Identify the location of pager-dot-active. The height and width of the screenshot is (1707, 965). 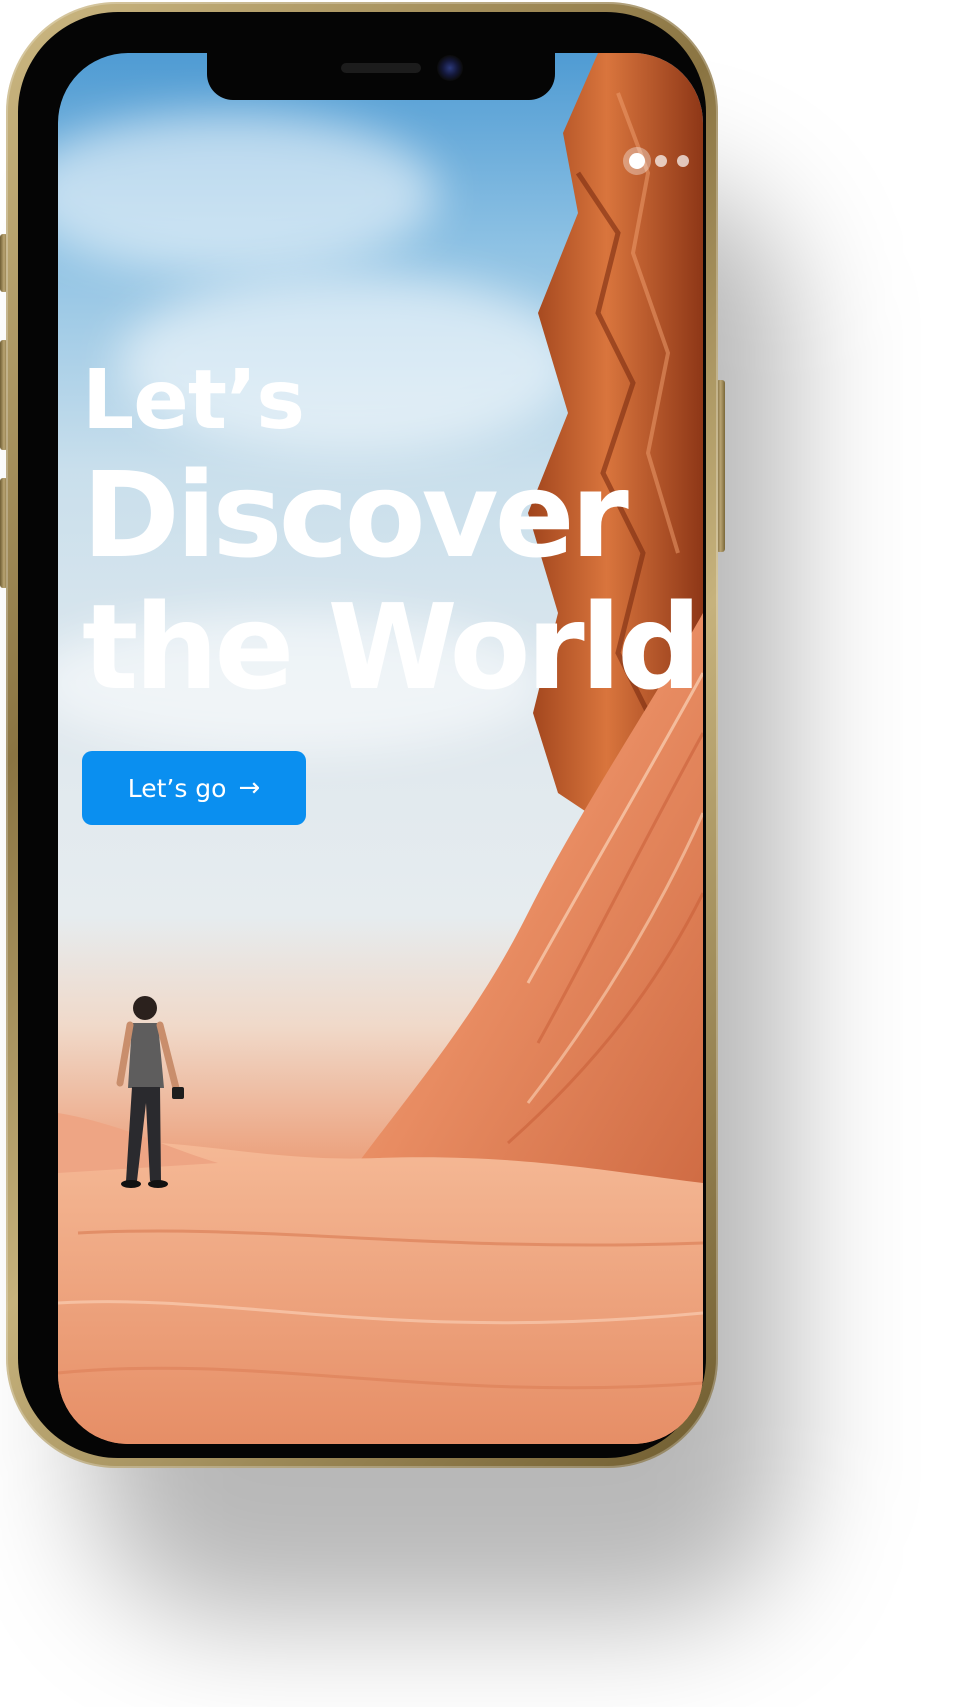
(637, 161).